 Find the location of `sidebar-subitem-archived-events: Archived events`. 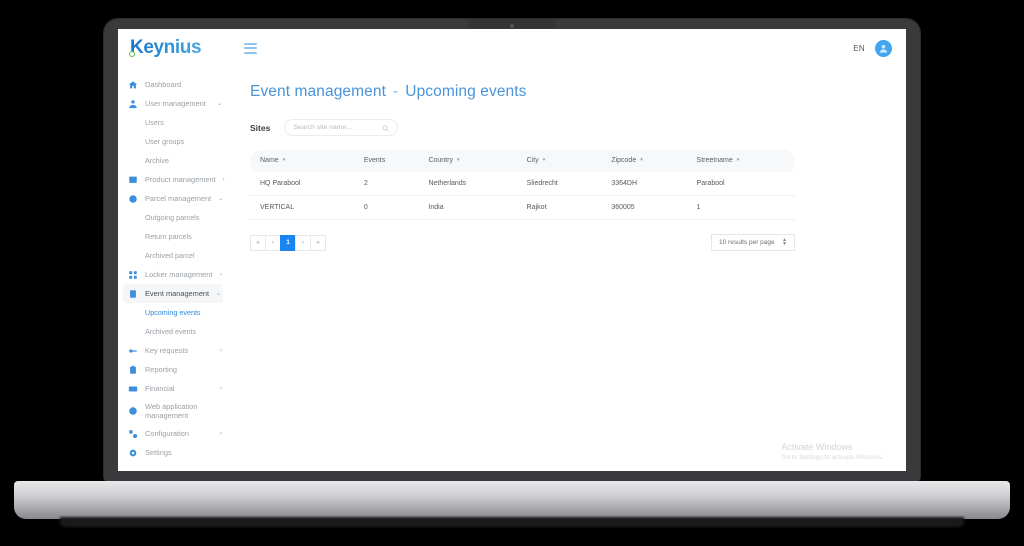

sidebar-subitem-archived-events: Archived events is located at coordinates (173, 331).